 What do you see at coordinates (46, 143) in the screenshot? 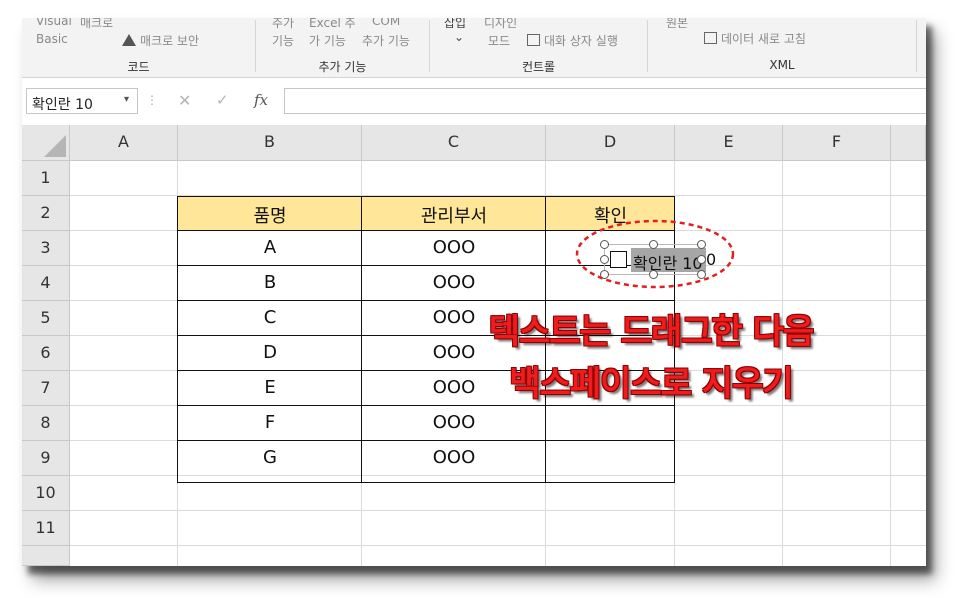
I see `select-all-button` at bounding box center [46, 143].